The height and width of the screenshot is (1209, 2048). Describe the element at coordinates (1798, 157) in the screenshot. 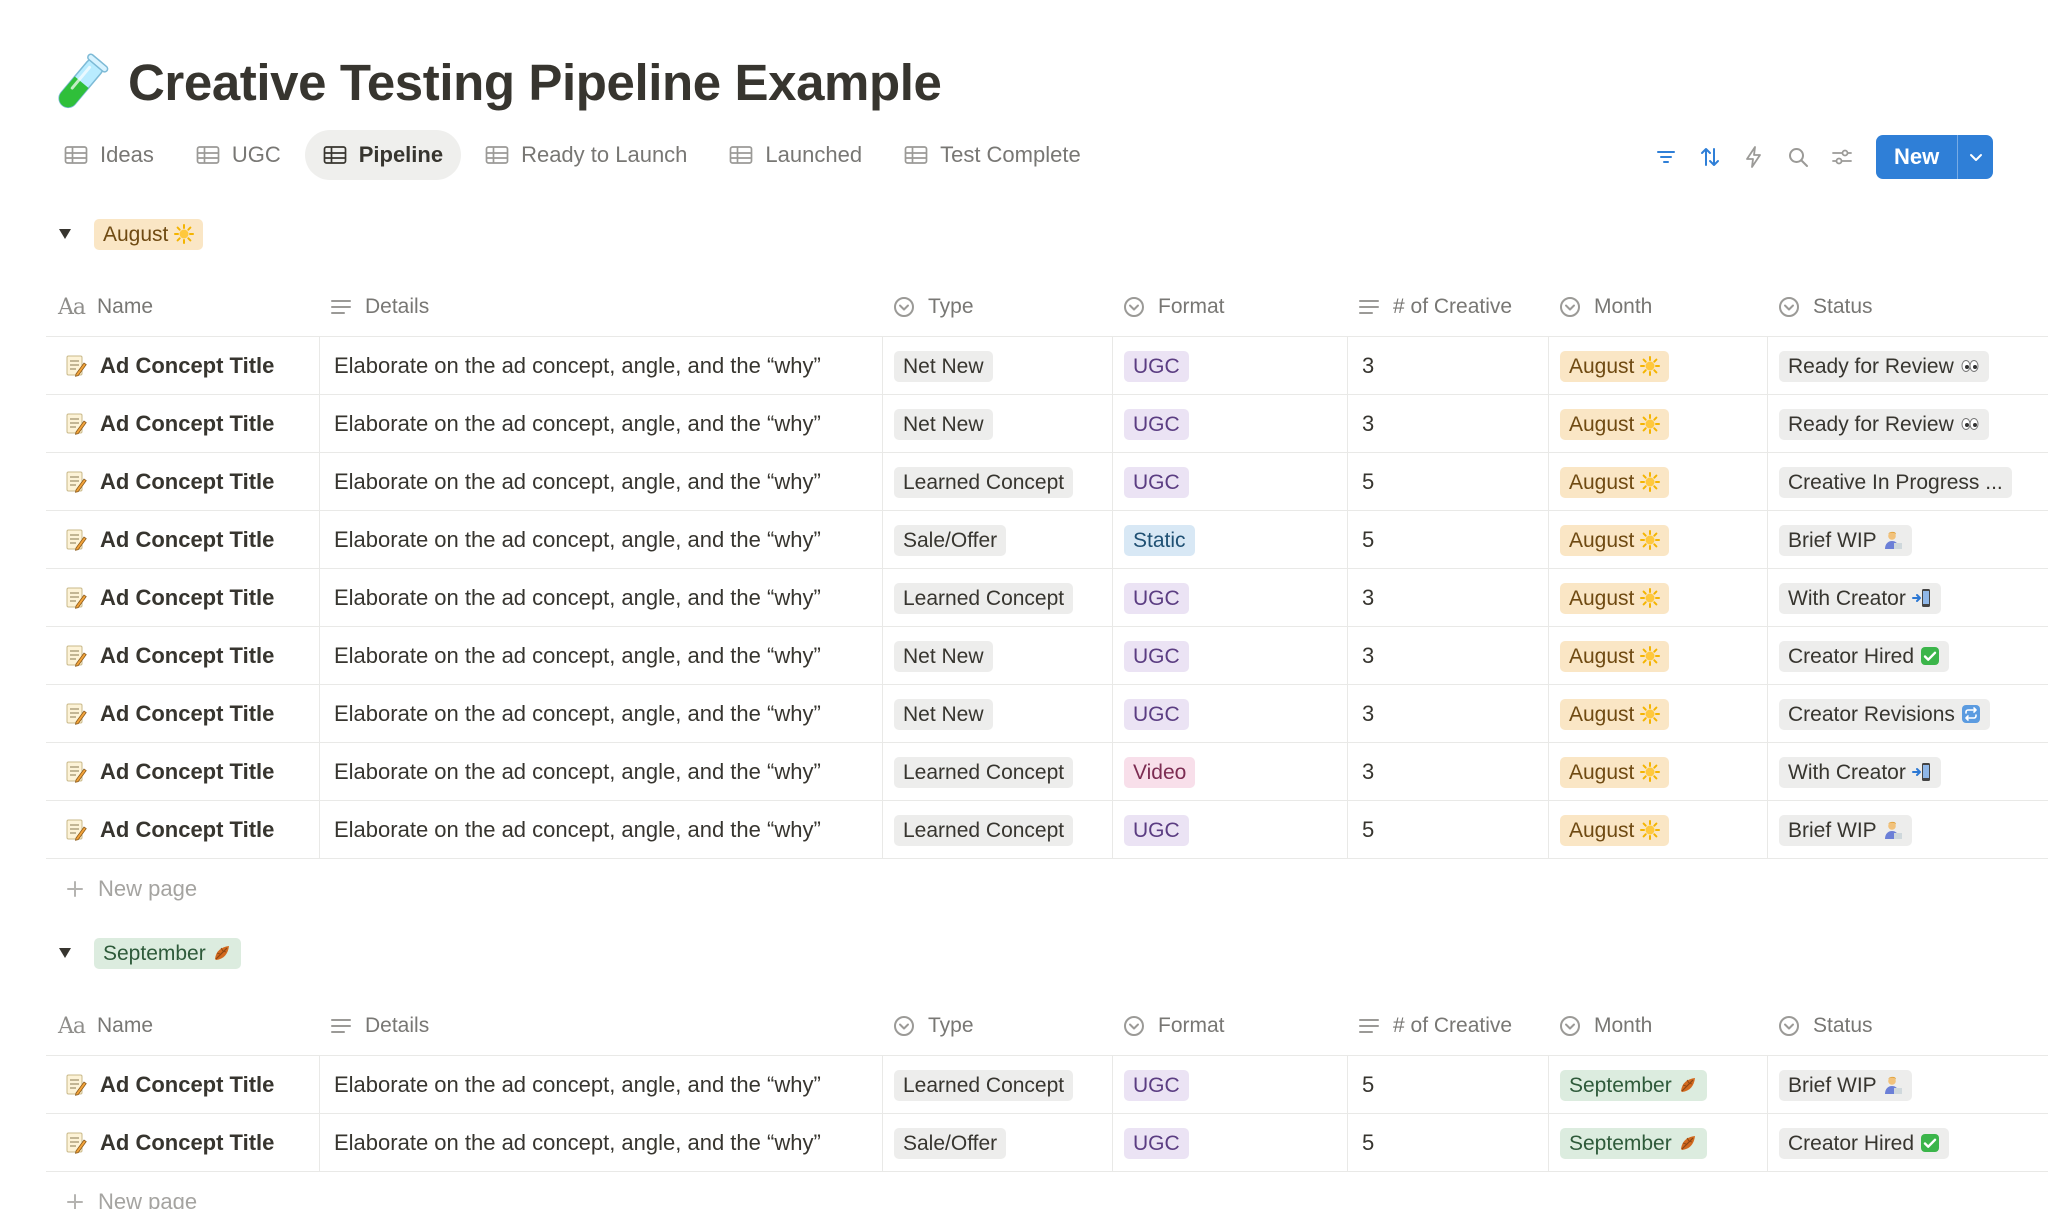

I see `search-icon` at that location.